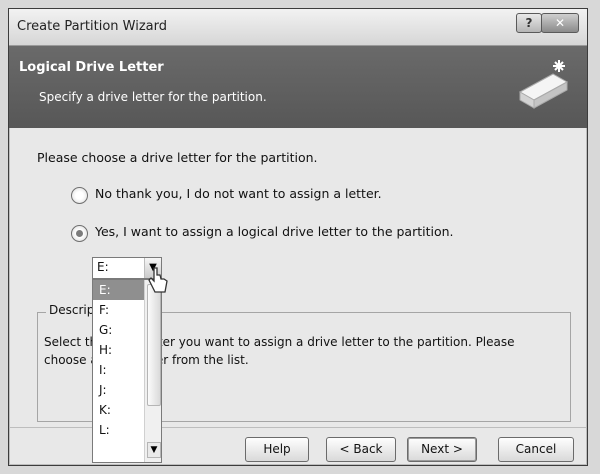  Describe the element at coordinates (529, 23) in the screenshot. I see `help-title-button: ?` at that location.